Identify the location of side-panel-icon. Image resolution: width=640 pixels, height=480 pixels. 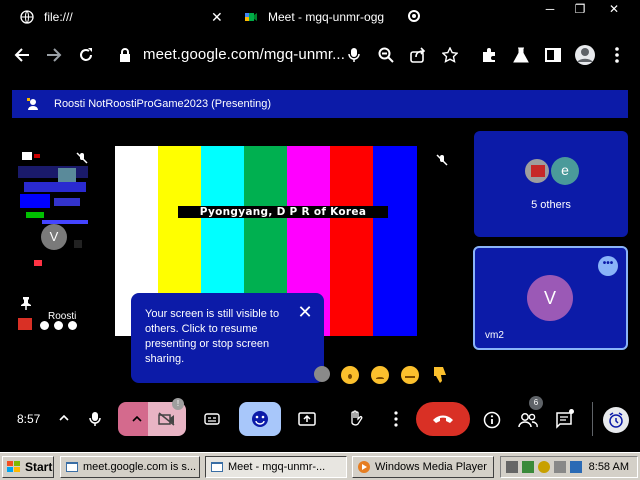
(553, 55).